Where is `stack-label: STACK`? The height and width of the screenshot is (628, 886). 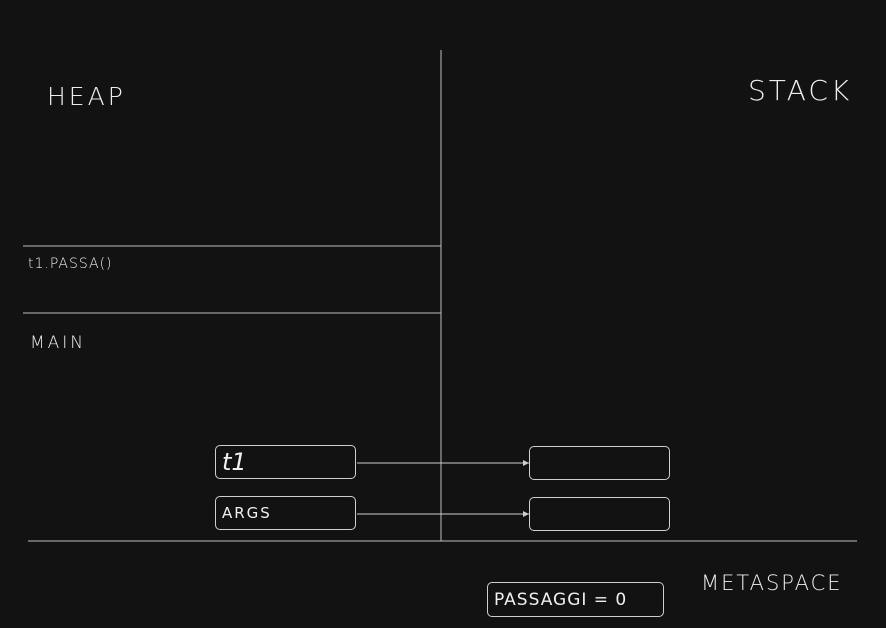 stack-label: STACK is located at coordinates (800, 90).